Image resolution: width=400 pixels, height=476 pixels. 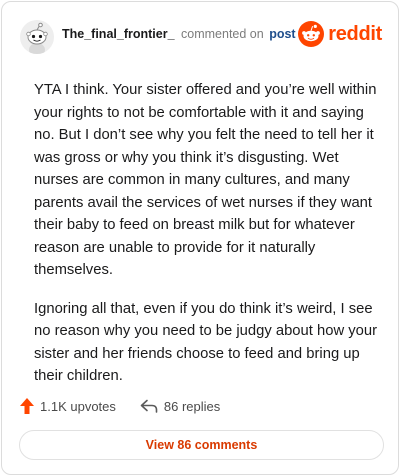 I want to click on reddit-brand: reddit, so click(x=340, y=34).